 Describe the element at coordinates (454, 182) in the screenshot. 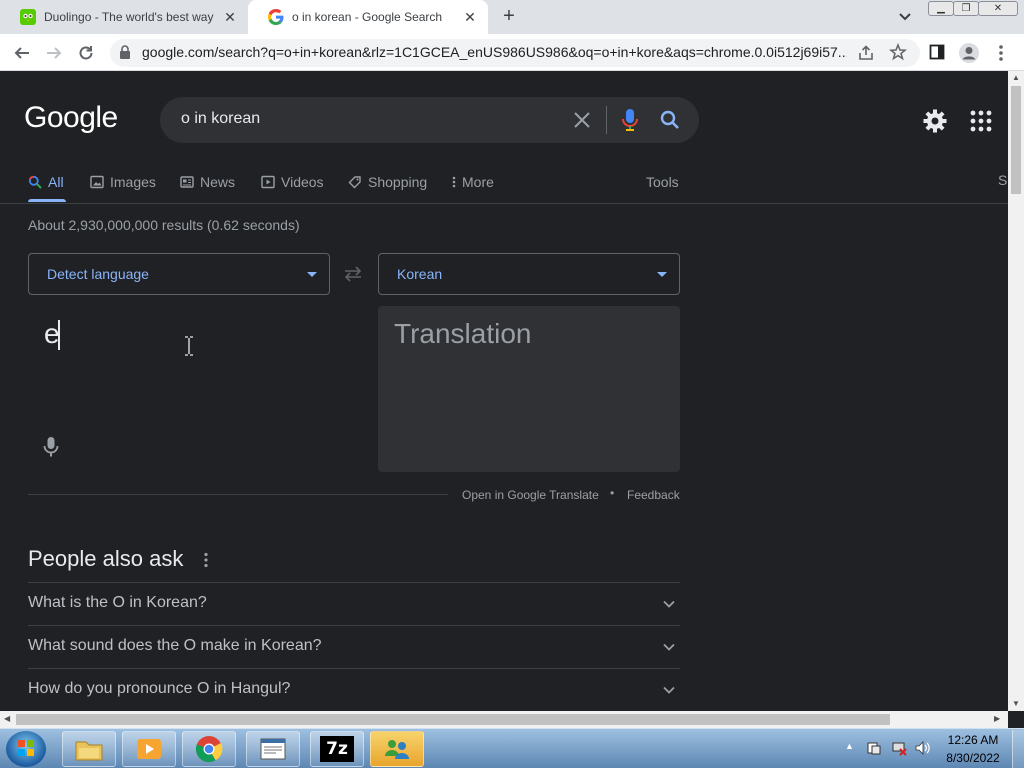

I see `more-vert-icon` at that location.